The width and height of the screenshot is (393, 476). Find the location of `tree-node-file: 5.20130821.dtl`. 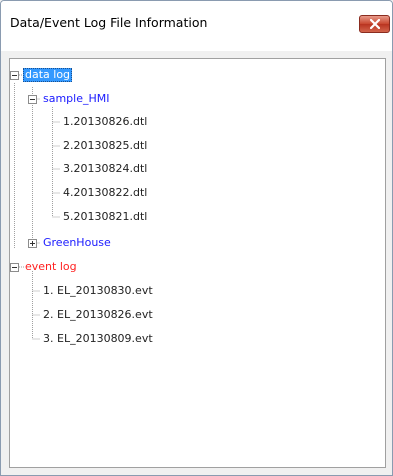

tree-node-file: 5.20130821.dtl is located at coordinates (105, 217).